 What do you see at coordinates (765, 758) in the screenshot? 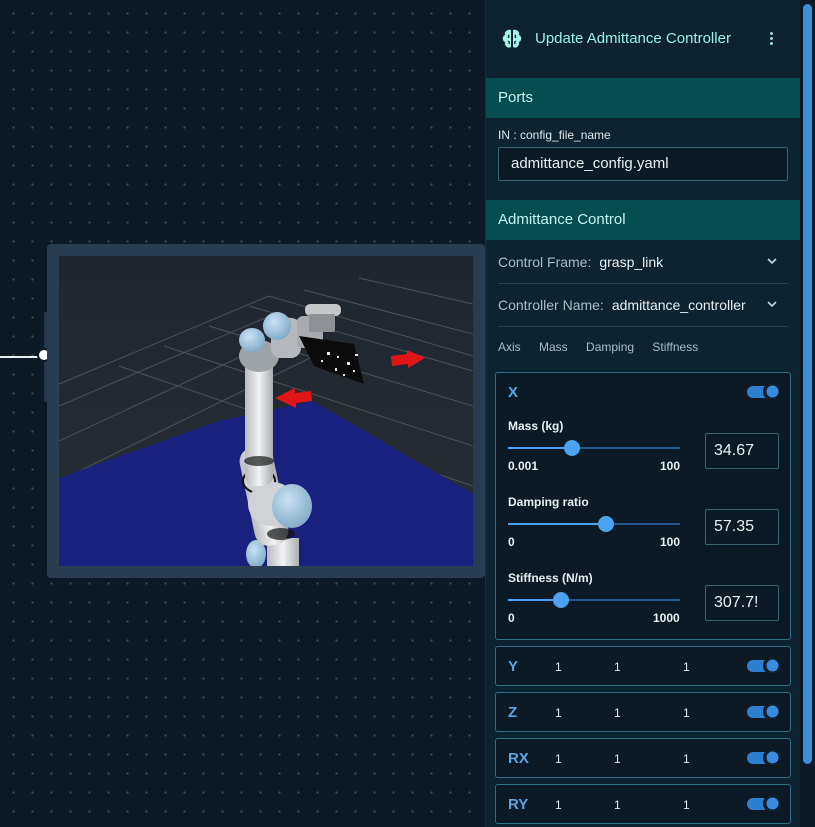
I see `axis-rx-toggle` at bounding box center [765, 758].